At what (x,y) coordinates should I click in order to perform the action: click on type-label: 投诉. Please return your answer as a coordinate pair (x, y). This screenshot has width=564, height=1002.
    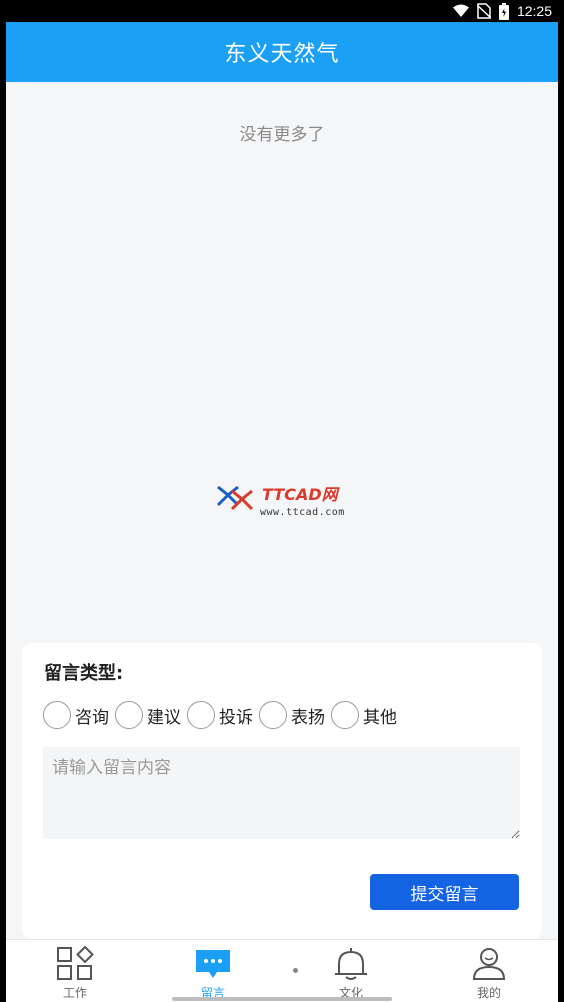
    Looking at the image, I should click on (236, 717).